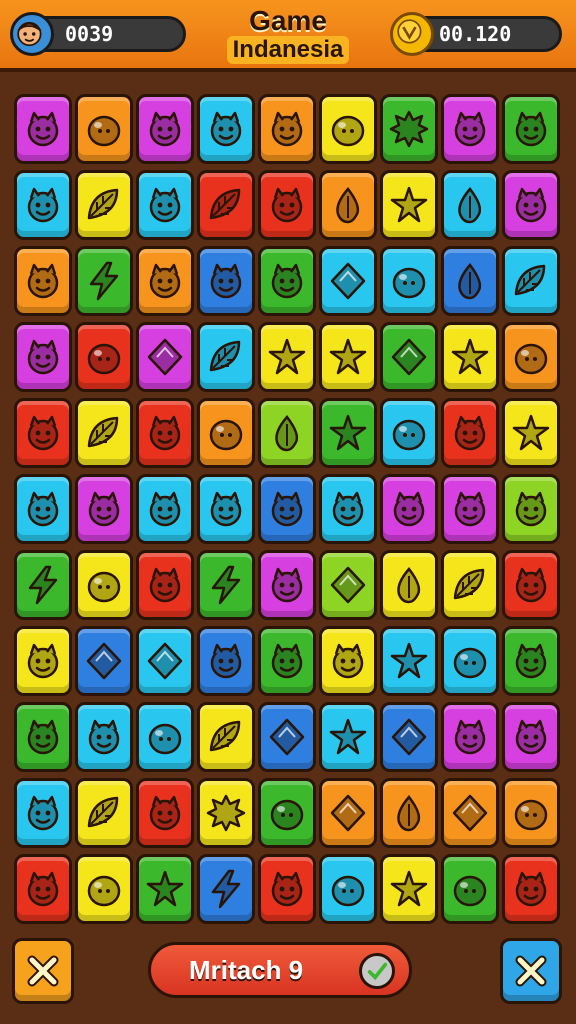 This screenshot has height=1024, width=576. What do you see at coordinates (287, 433) in the screenshot?
I see `tile-r5-c5` at bounding box center [287, 433].